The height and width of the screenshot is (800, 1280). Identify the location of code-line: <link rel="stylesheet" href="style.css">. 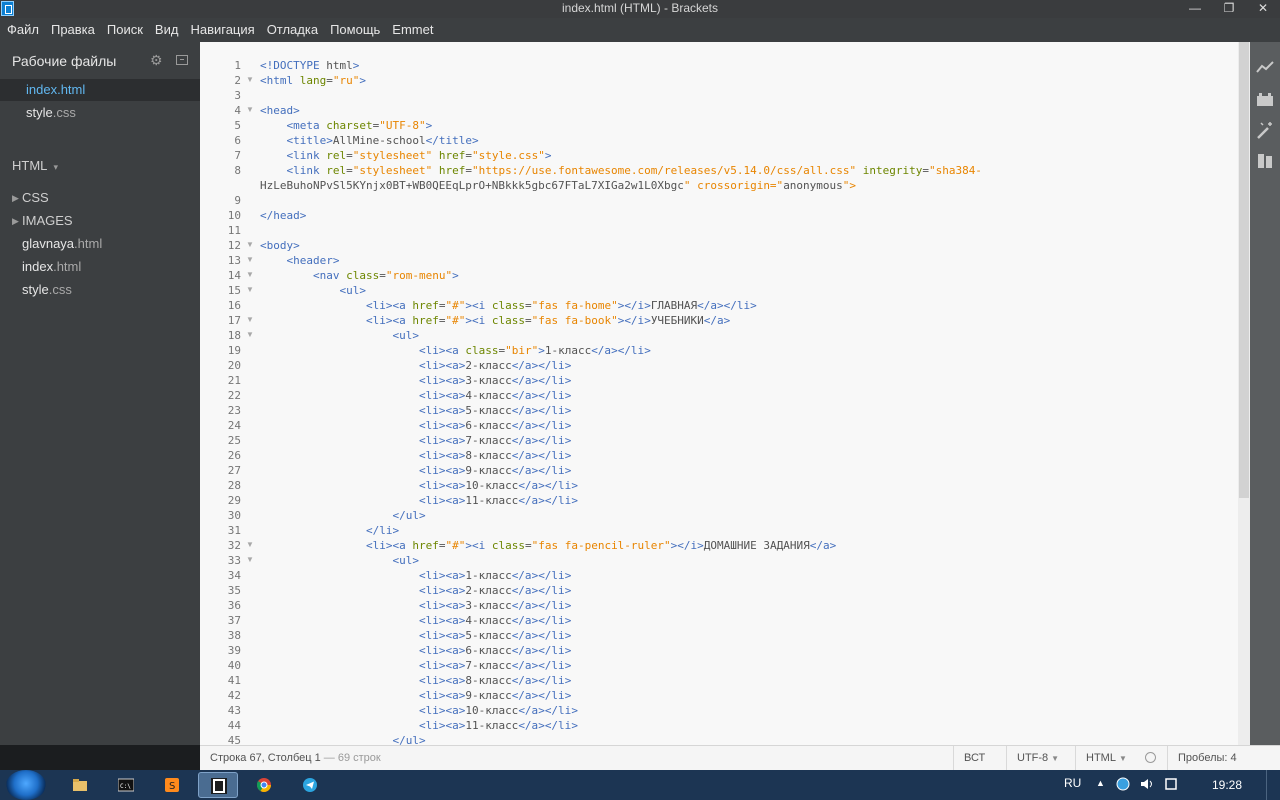
(406, 155).